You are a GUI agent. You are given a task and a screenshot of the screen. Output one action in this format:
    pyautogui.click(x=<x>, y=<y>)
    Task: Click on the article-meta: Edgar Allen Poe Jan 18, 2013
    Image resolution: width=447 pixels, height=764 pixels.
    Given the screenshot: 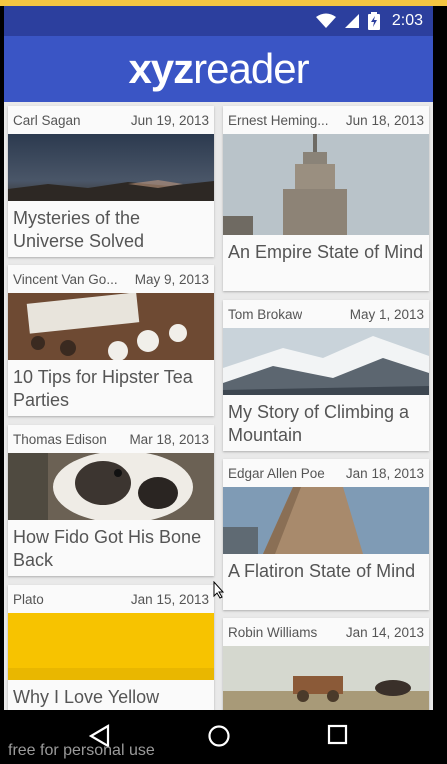 What is the action you would take?
    pyautogui.click(x=326, y=473)
    